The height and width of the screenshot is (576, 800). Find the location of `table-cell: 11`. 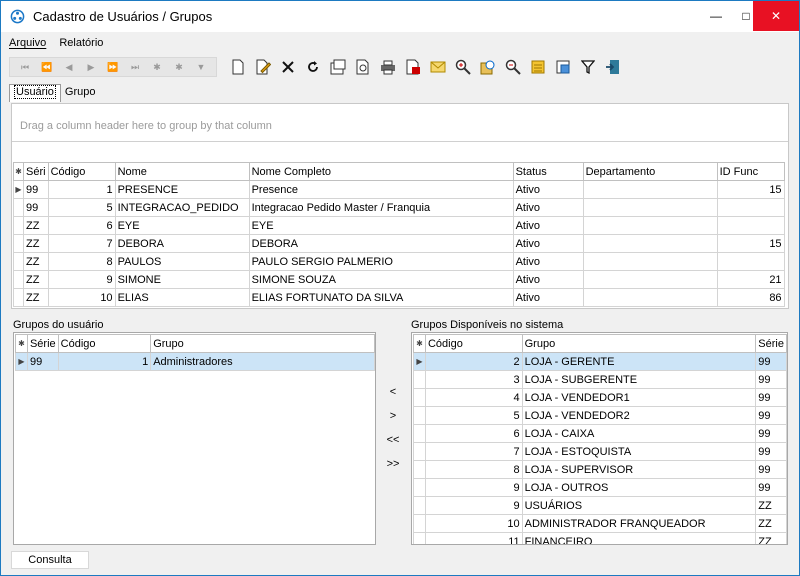

table-cell: 11 is located at coordinates (473, 538).